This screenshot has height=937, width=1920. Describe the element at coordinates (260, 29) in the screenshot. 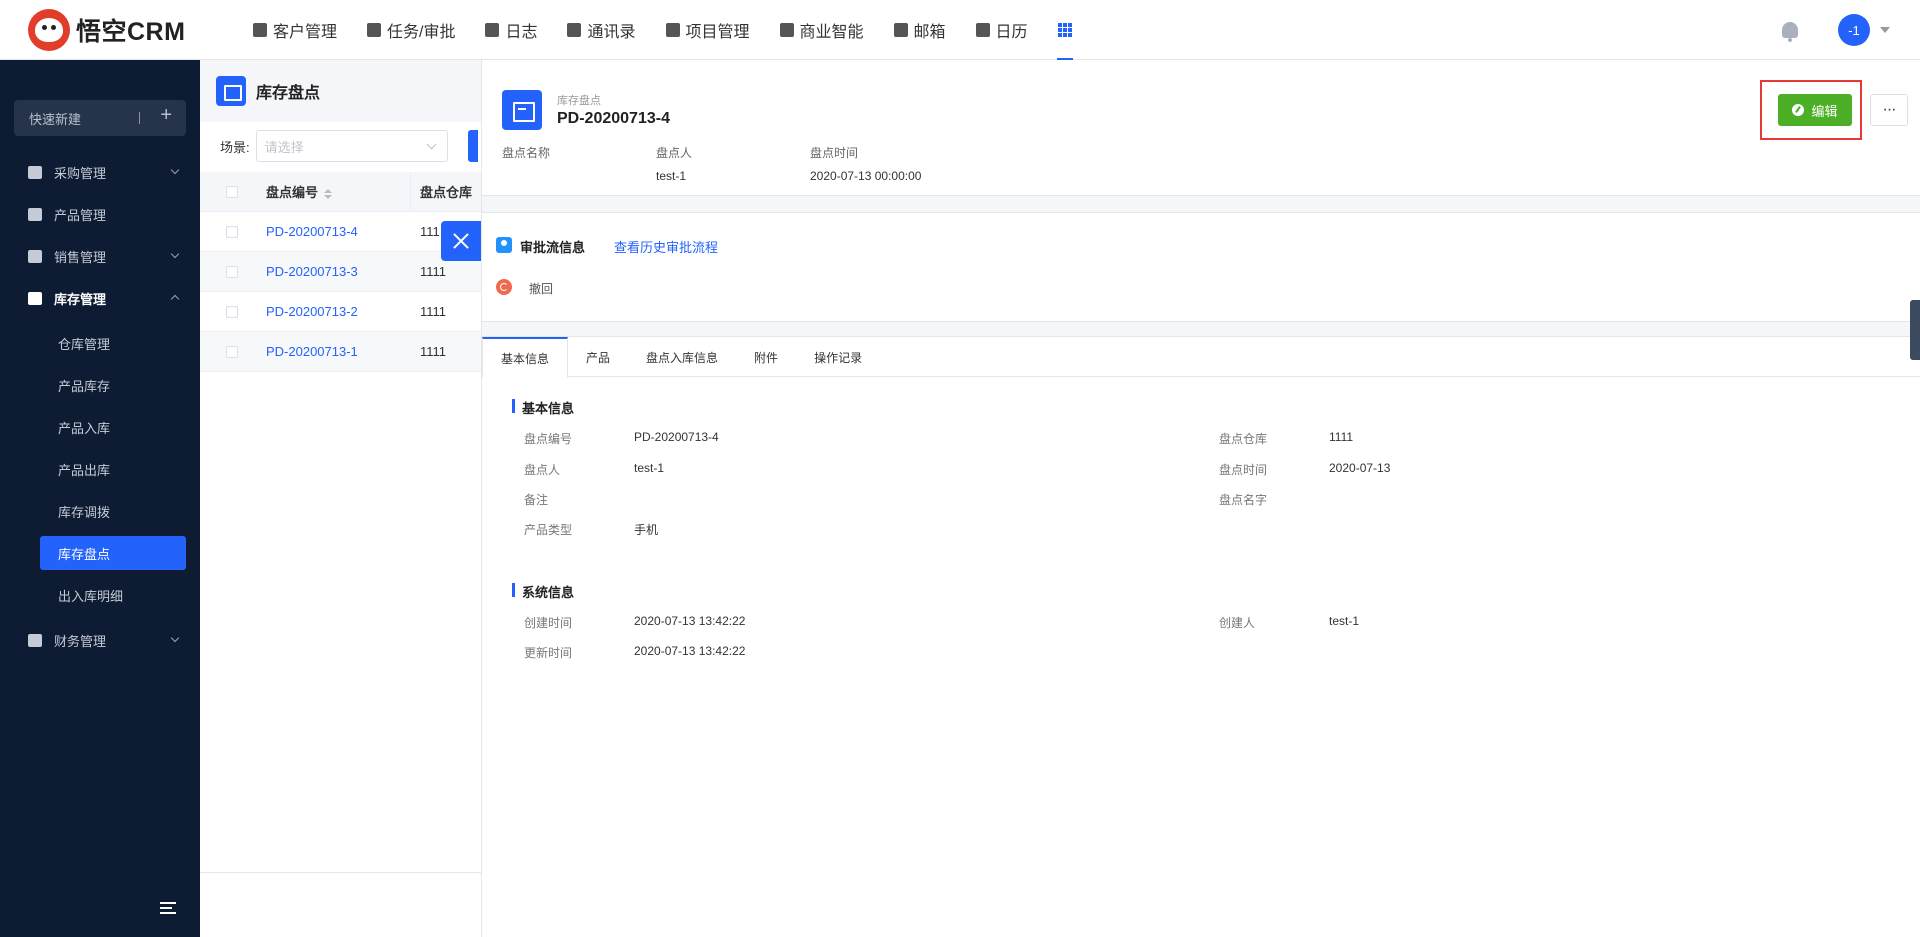

I see `customer-icon` at that location.